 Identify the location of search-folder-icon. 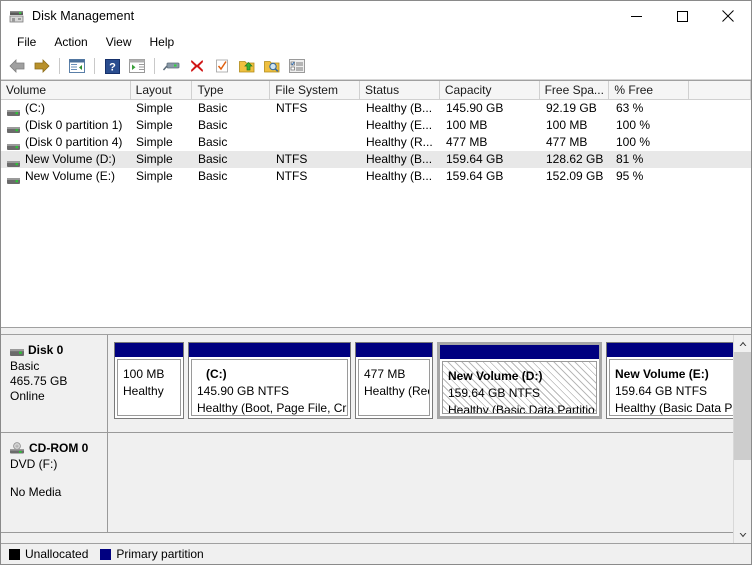
(272, 66).